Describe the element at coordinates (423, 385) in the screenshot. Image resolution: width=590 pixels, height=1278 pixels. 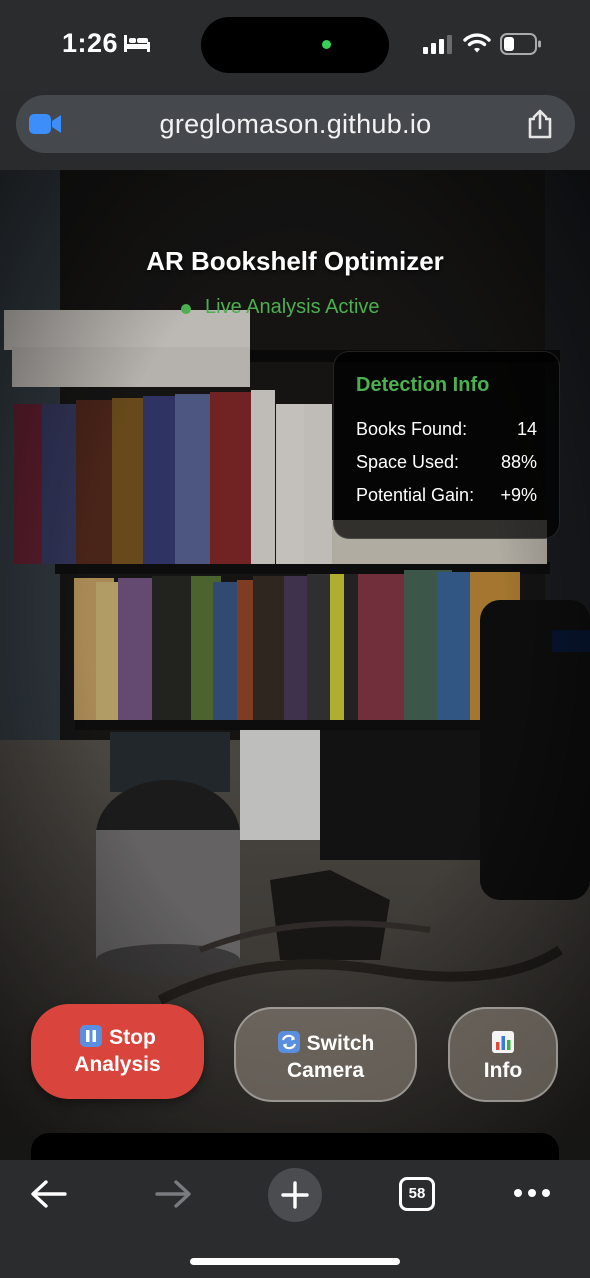
I see `detection-info-title: Detection Info` at that location.